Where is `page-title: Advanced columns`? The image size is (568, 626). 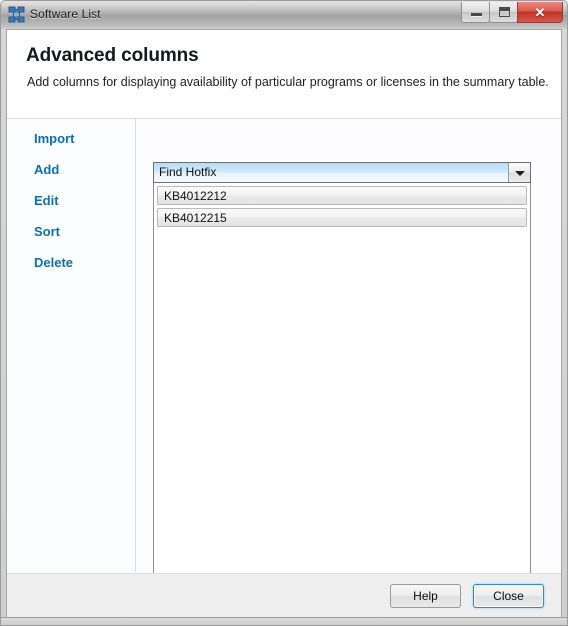 page-title: Advanced columns is located at coordinates (112, 55).